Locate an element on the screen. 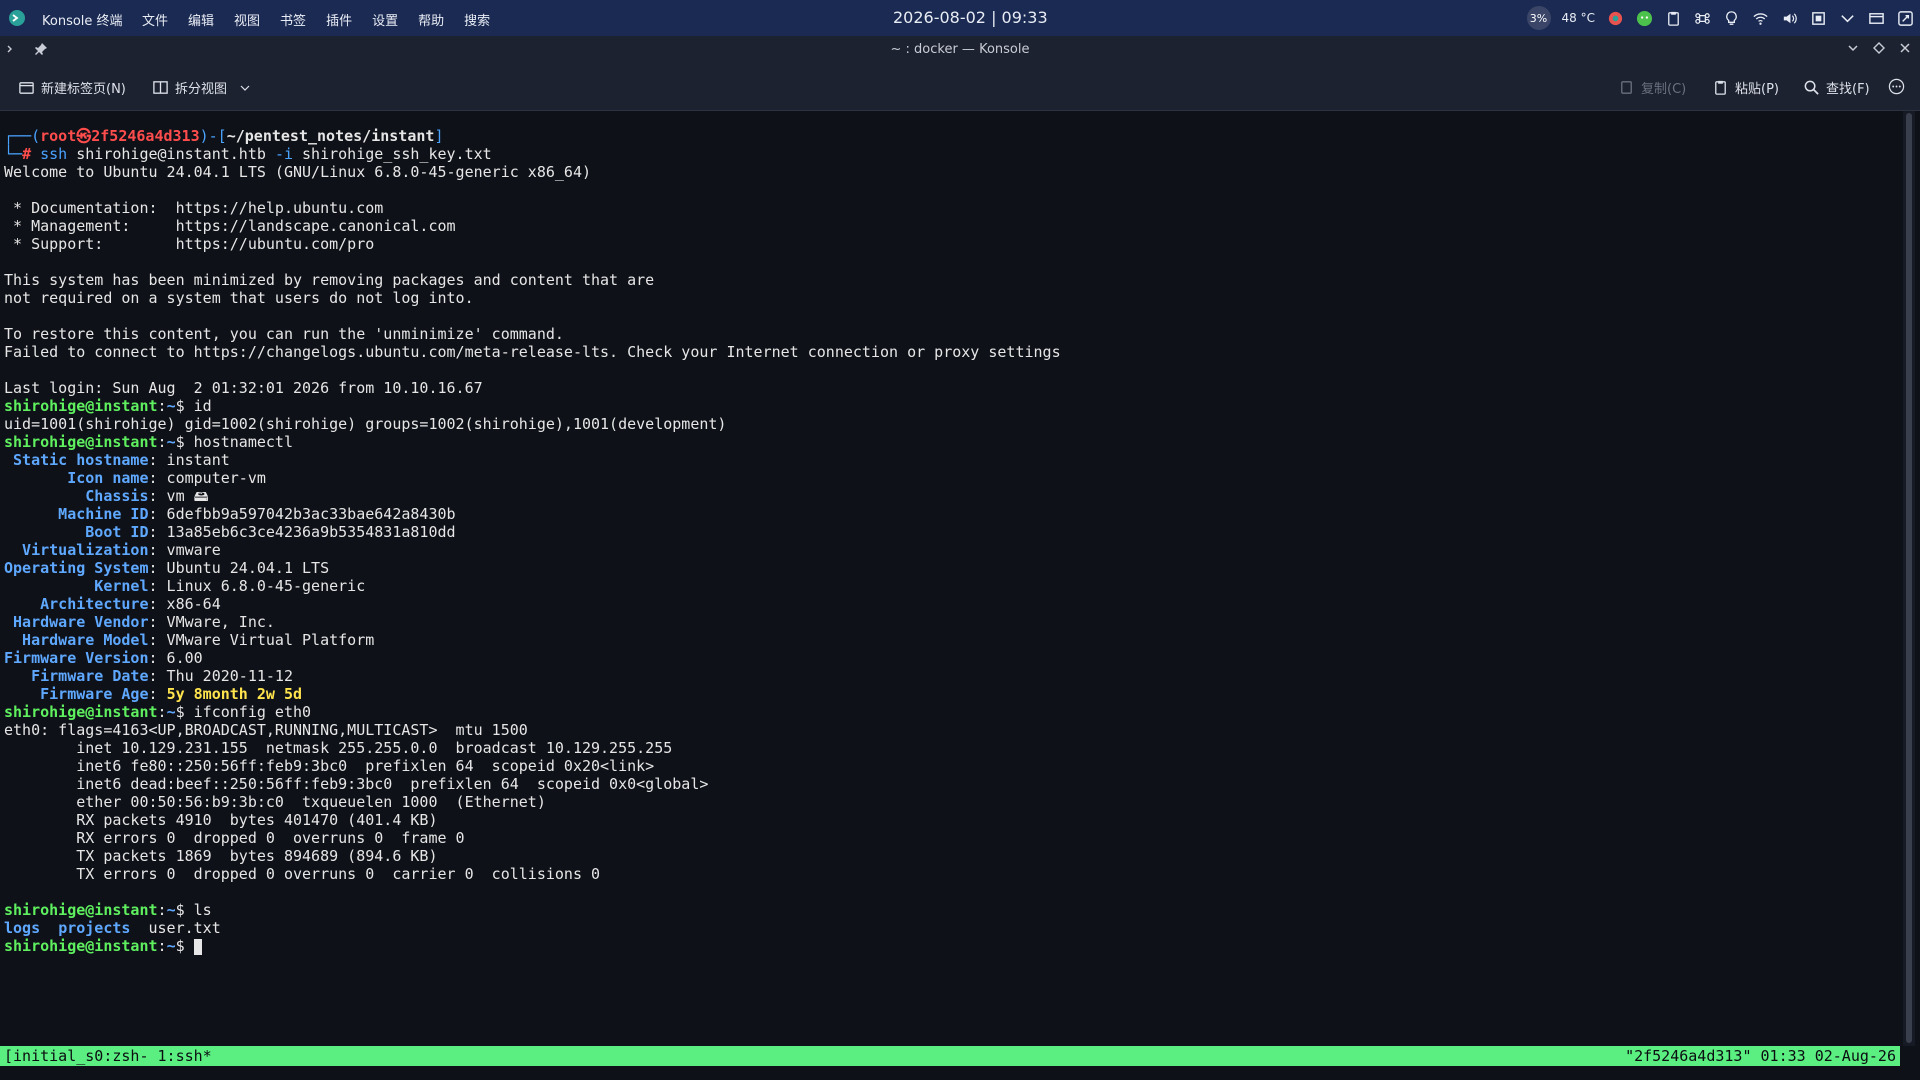  new-tab-button: 新建标签页(N) is located at coordinates (72, 87).